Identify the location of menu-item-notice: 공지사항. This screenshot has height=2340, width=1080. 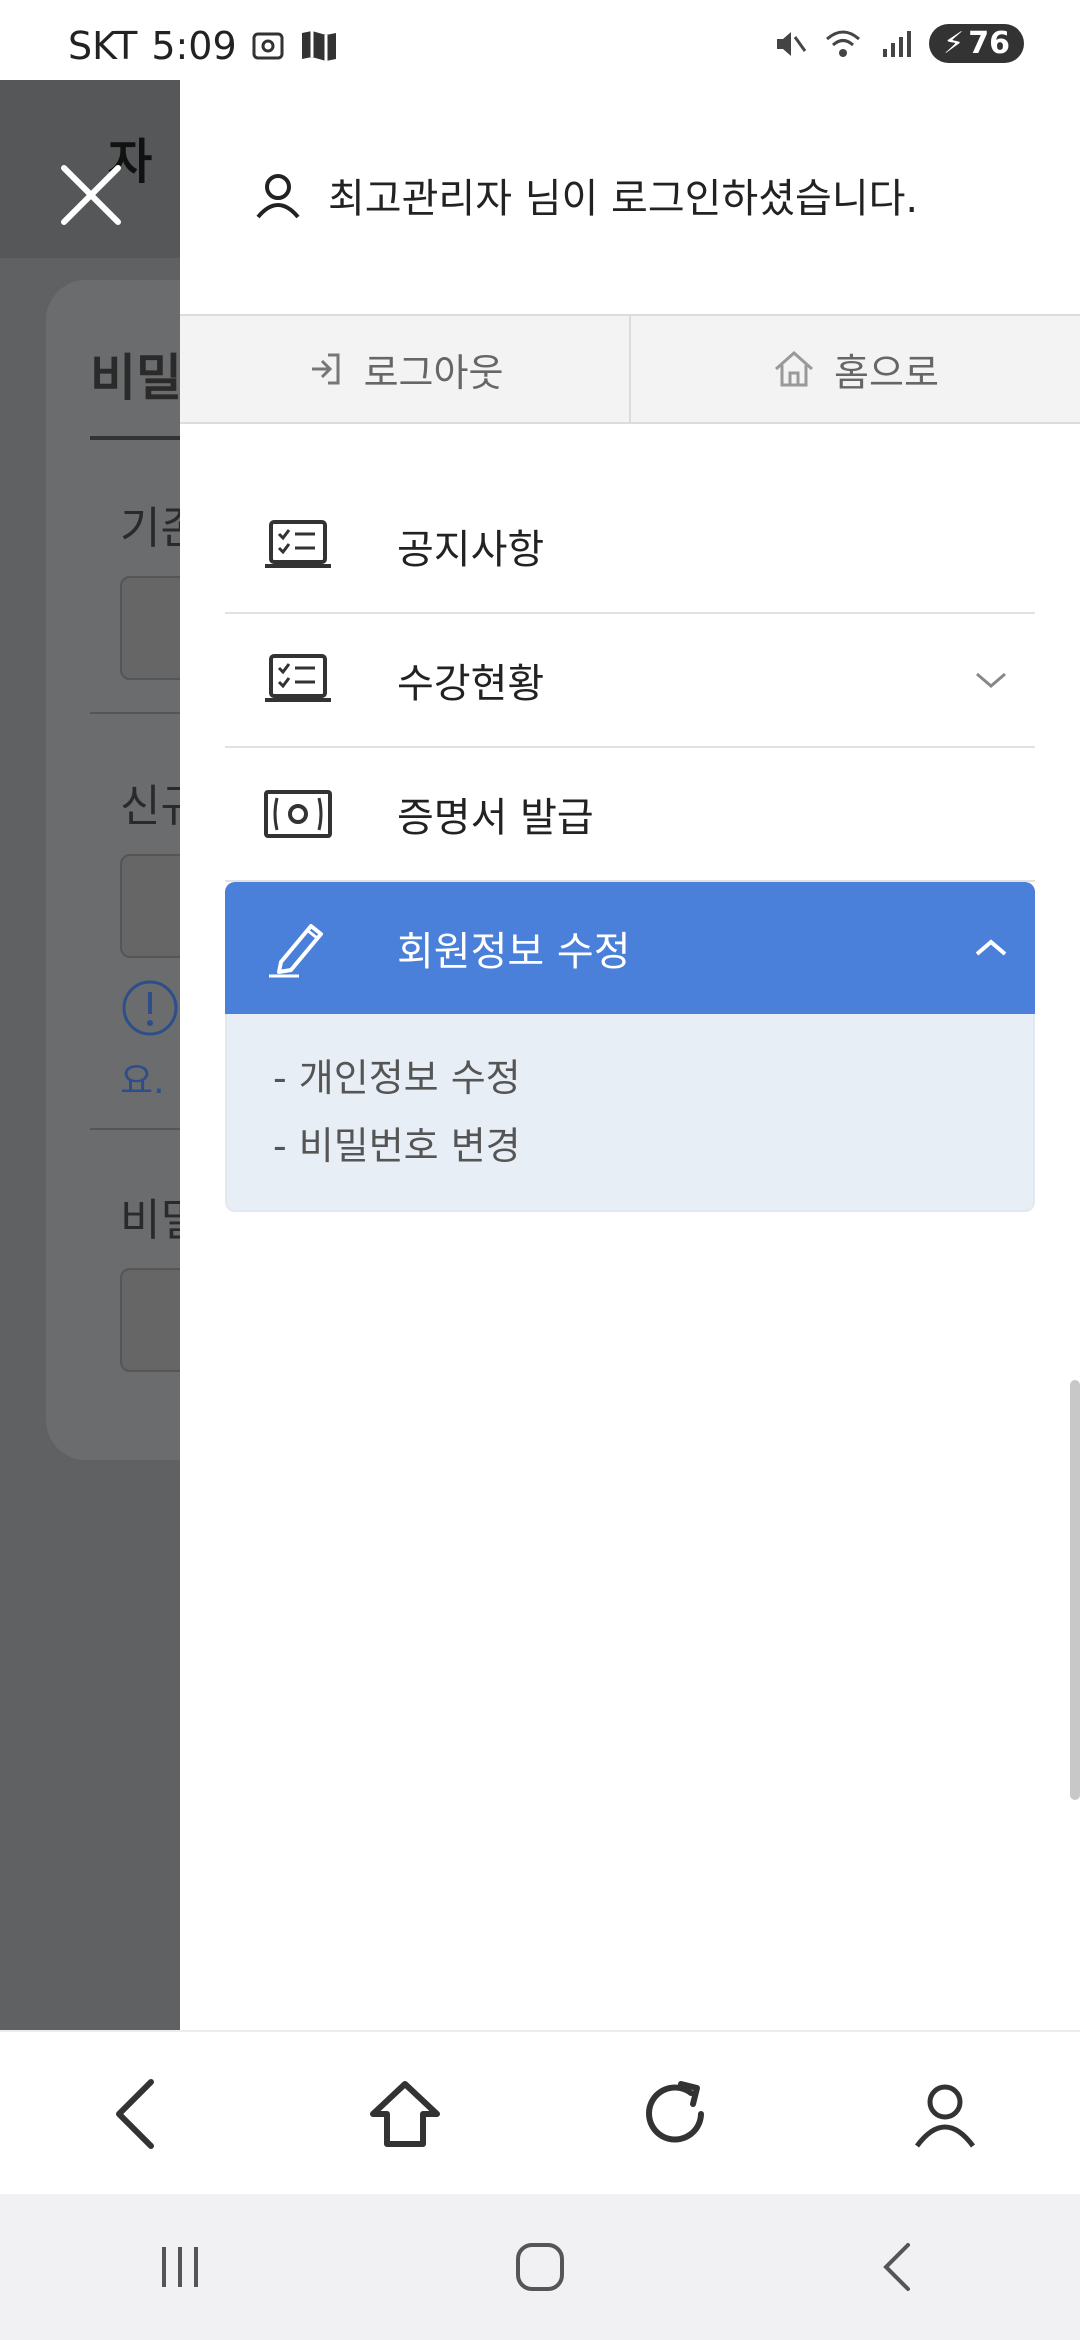
(630, 547).